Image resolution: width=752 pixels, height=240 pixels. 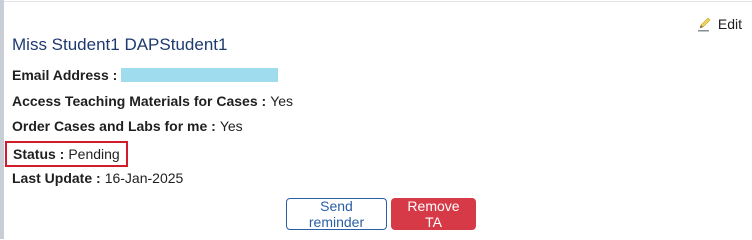 I want to click on last-update-label: Last Update :, so click(x=56, y=178).